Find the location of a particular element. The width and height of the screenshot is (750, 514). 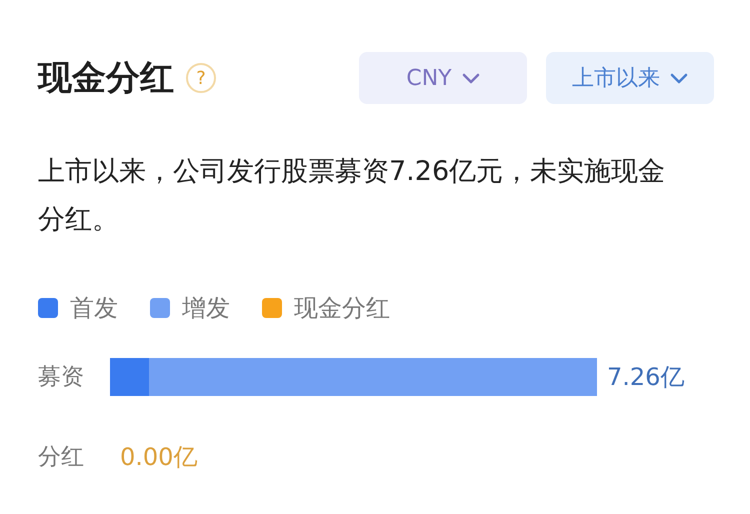

help-icon: ? is located at coordinates (201, 78).